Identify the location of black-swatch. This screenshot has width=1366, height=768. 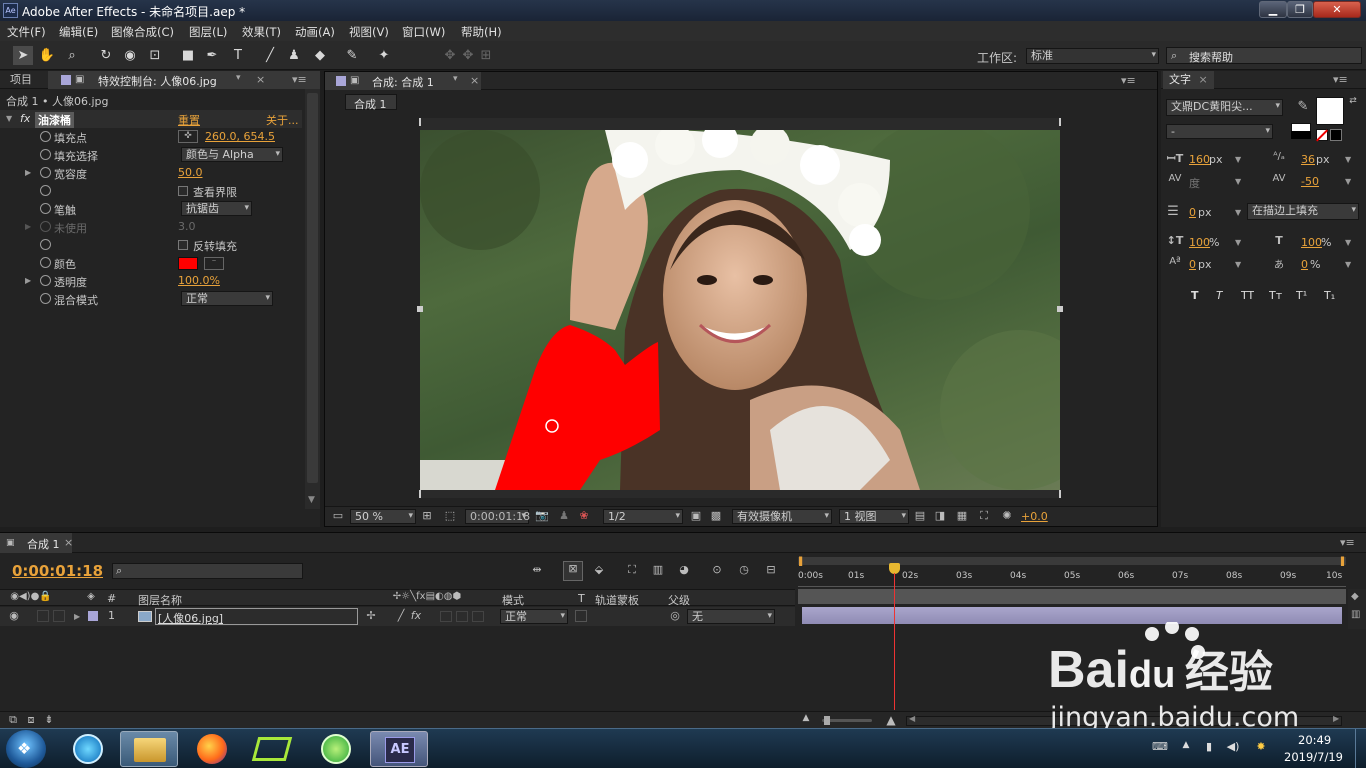
(1336, 135).